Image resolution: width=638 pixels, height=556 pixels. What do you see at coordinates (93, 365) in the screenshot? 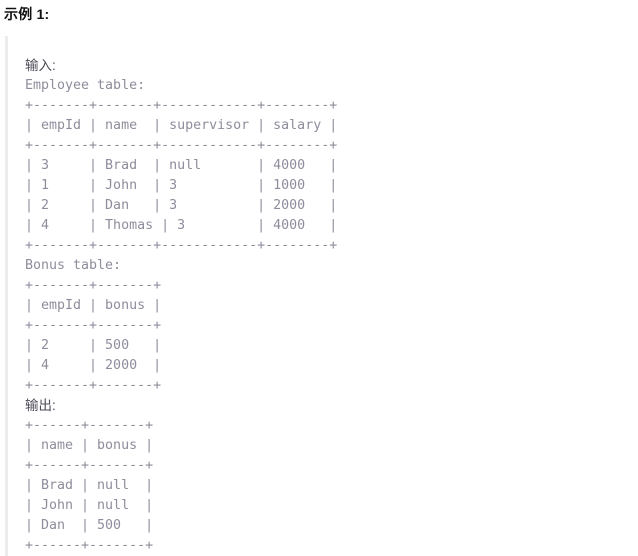
I see `table-row: | 4 | 2000 |` at bounding box center [93, 365].